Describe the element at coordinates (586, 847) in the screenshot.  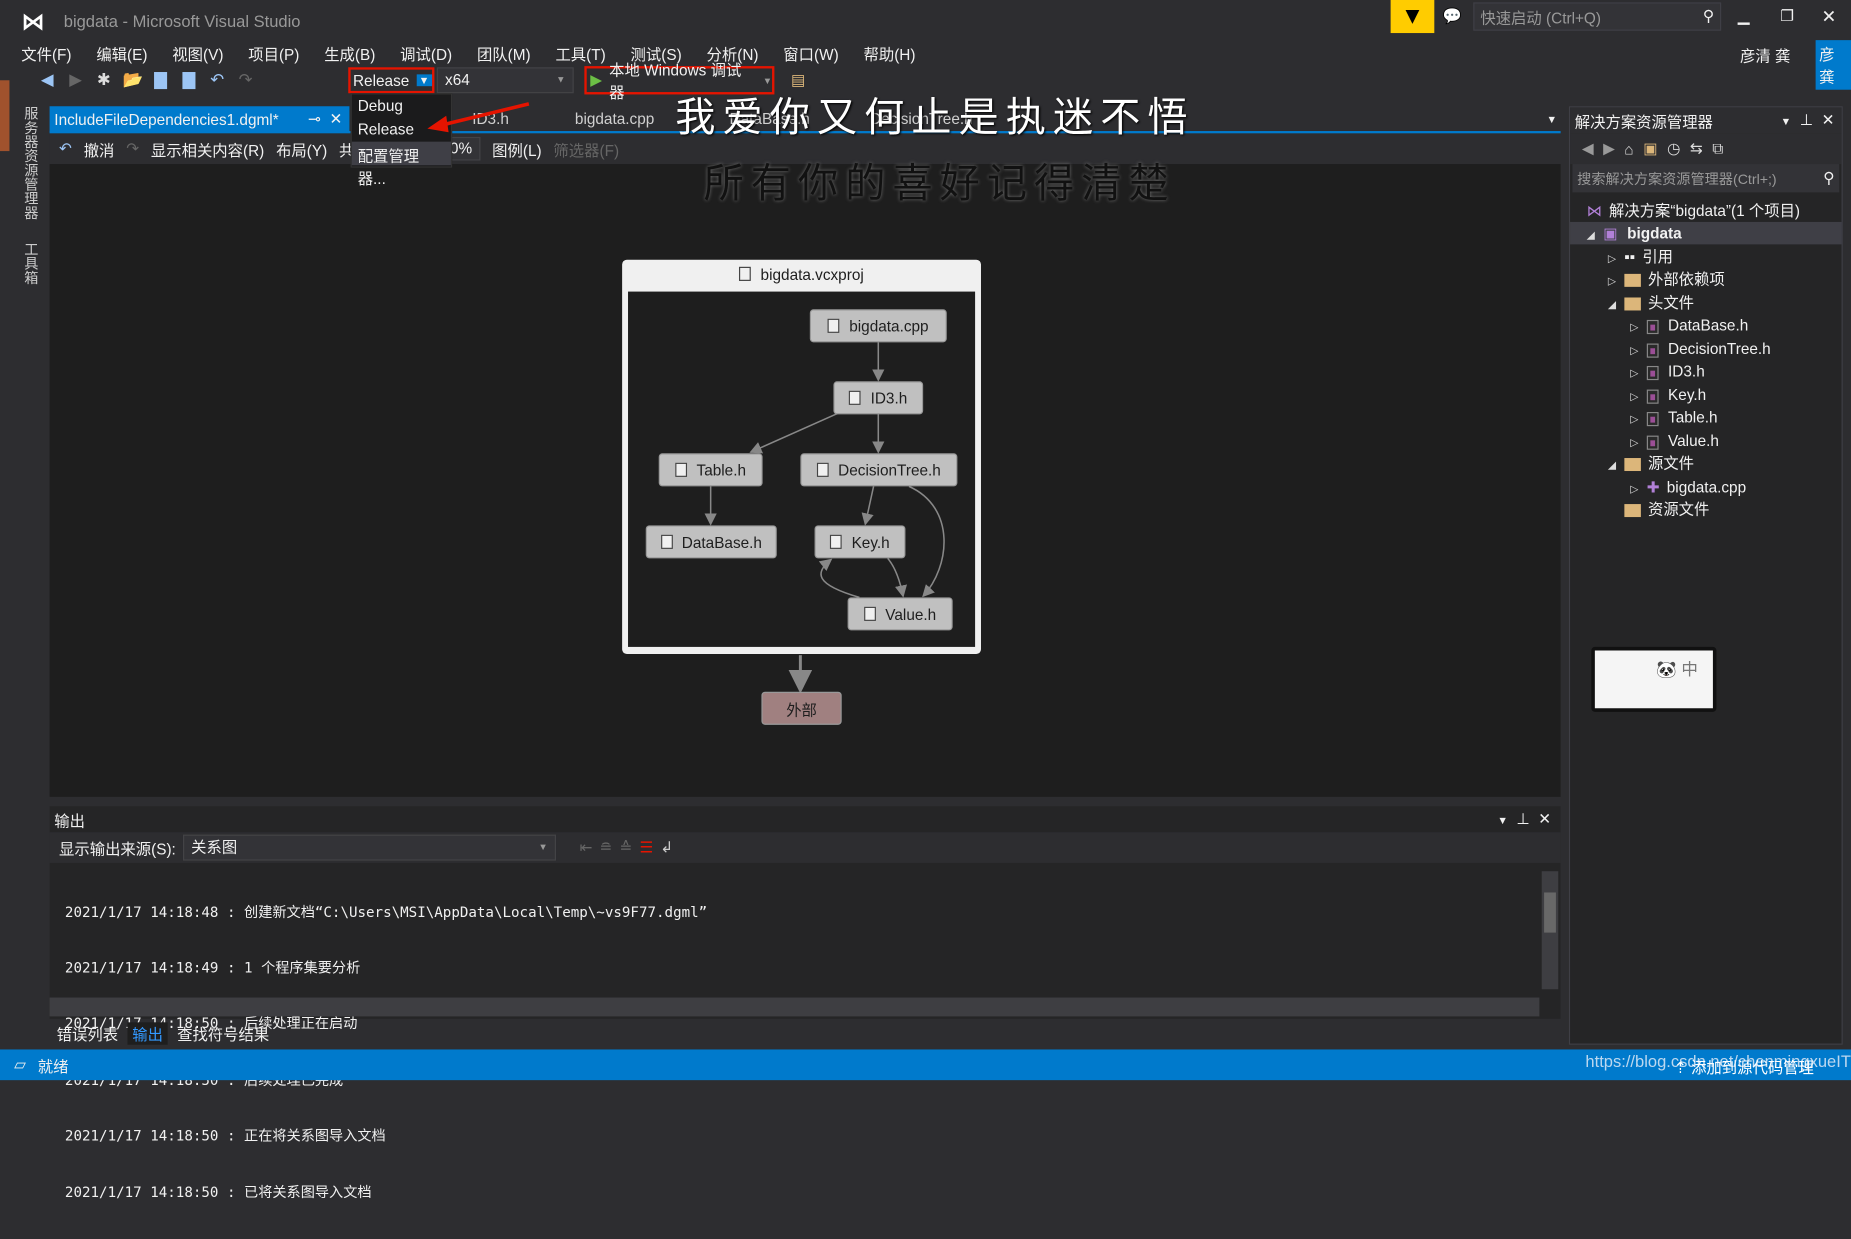
I see `goto-line-icon: ⇤` at that location.